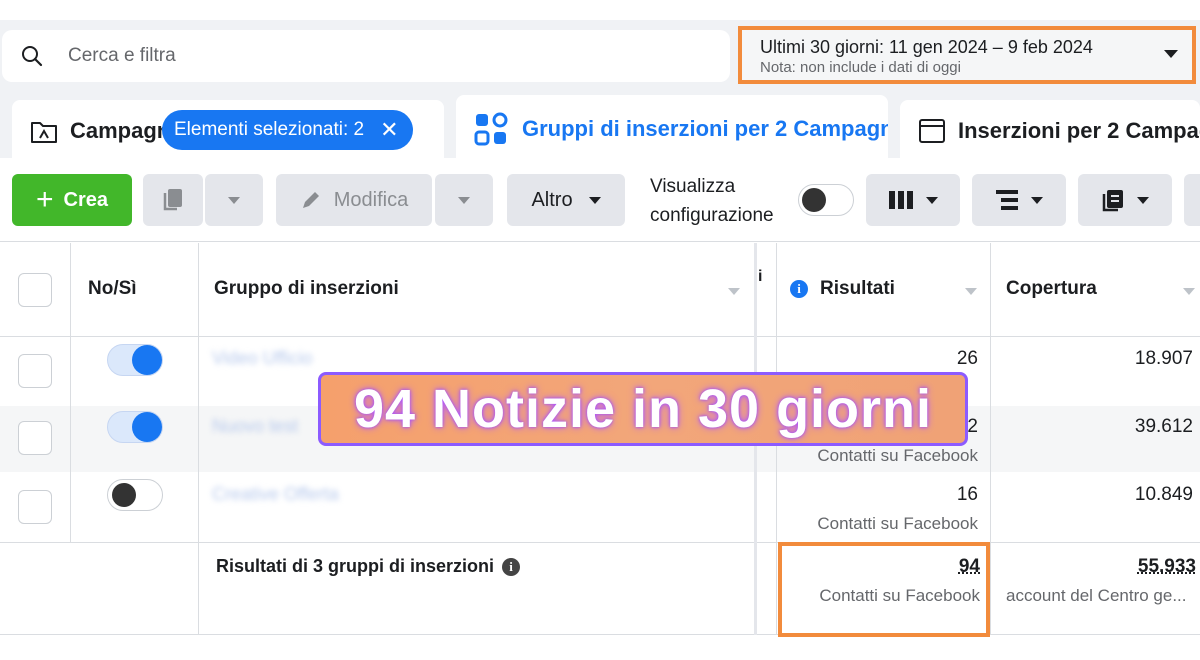 This screenshot has height=660, width=1200. I want to click on header-results-label: Risultati, so click(857, 288).